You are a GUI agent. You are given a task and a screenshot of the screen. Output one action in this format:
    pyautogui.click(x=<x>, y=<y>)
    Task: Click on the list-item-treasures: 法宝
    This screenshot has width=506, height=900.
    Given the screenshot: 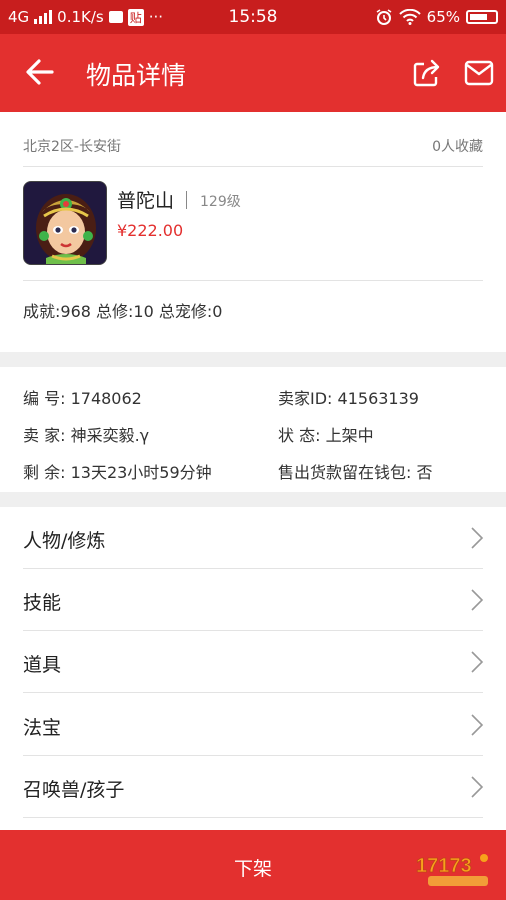 What is the action you would take?
    pyautogui.click(x=253, y=725)
    